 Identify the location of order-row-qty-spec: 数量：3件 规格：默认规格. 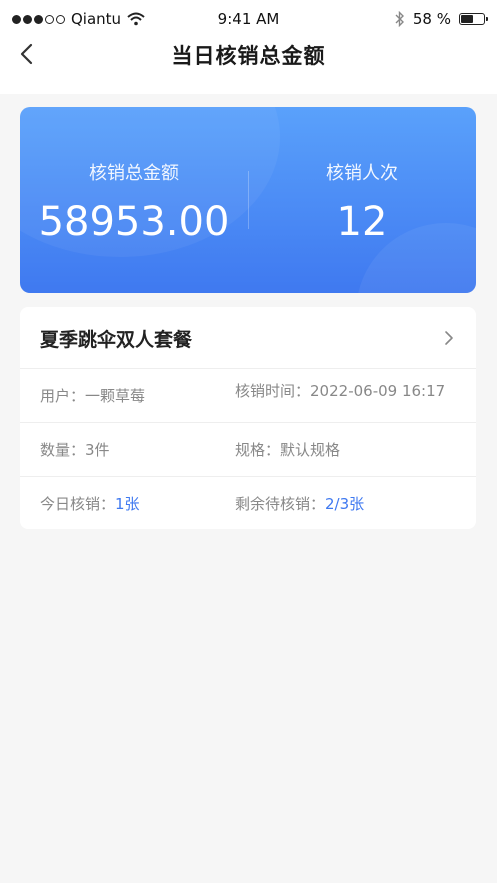
(248, 450).